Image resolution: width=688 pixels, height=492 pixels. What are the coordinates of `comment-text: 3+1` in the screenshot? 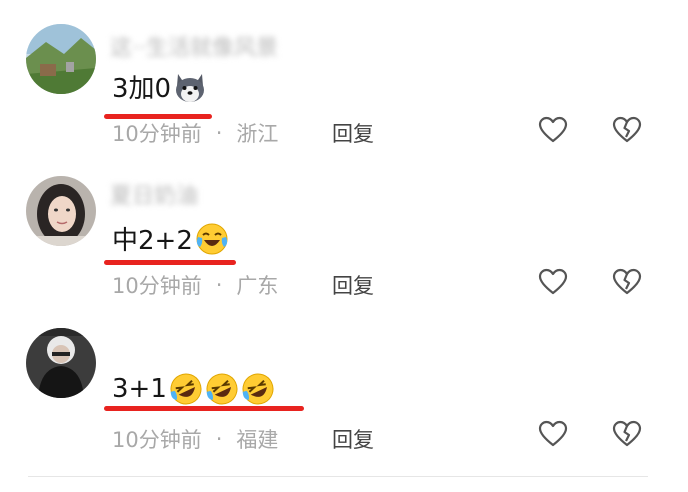 It's located at (193, 389).